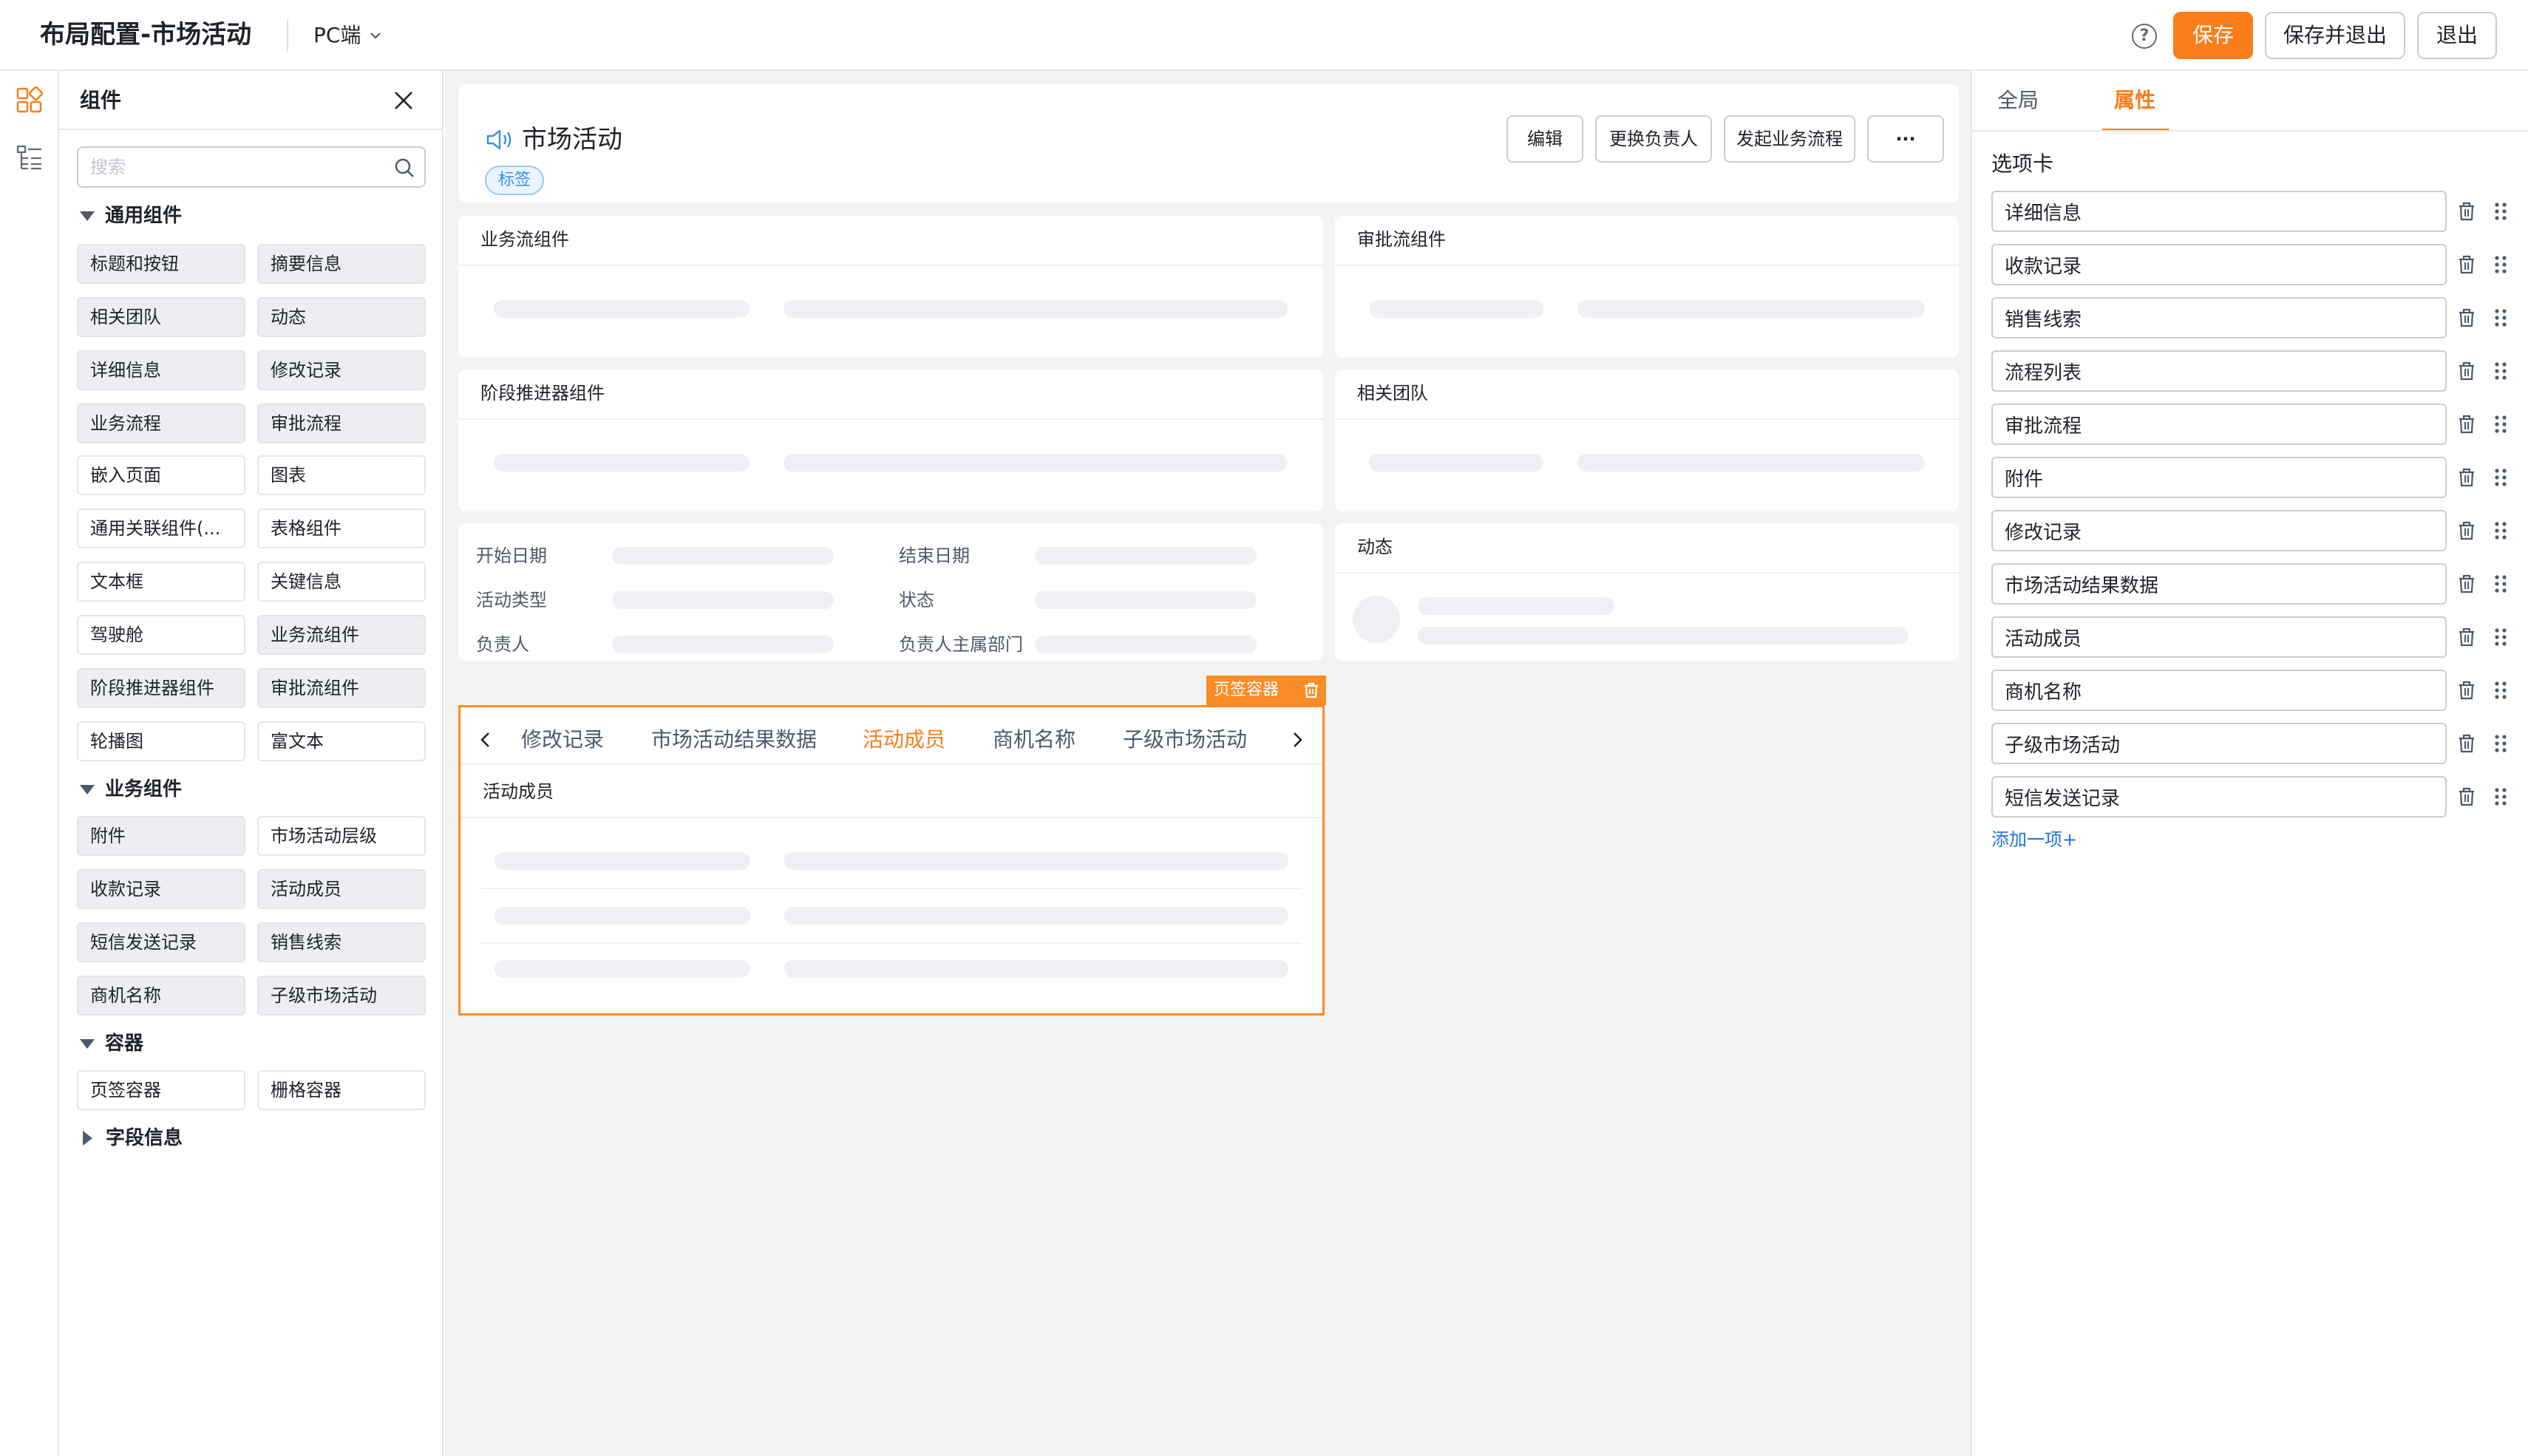 Image resolution: width=2528 pixels, height=1456 pixels. What do you see at coordinates (1789, 139) in the screenshot?
I see `start-business-flow-button: 发起业务流程` at bounding box center [1789, 139].